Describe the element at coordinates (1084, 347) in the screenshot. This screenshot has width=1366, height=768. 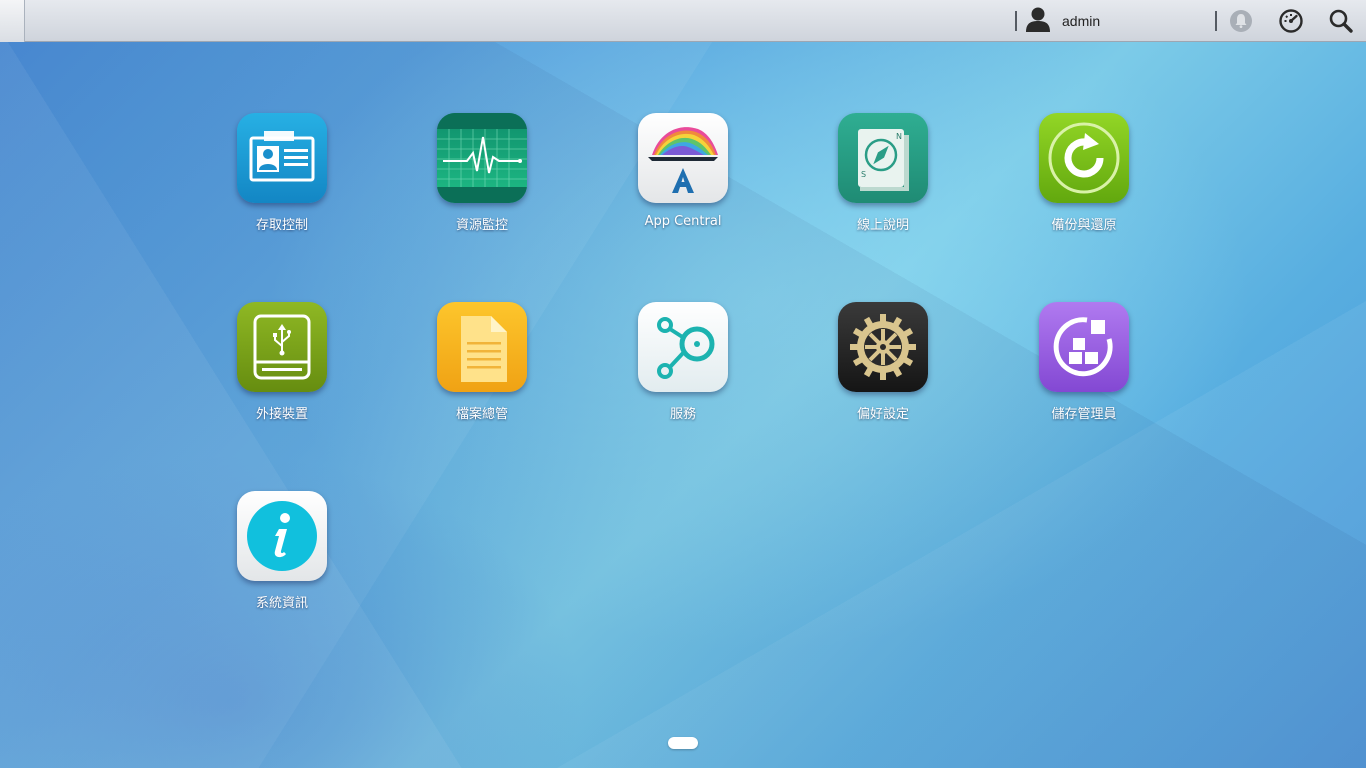
I see `storage-manager-icon` at that location.